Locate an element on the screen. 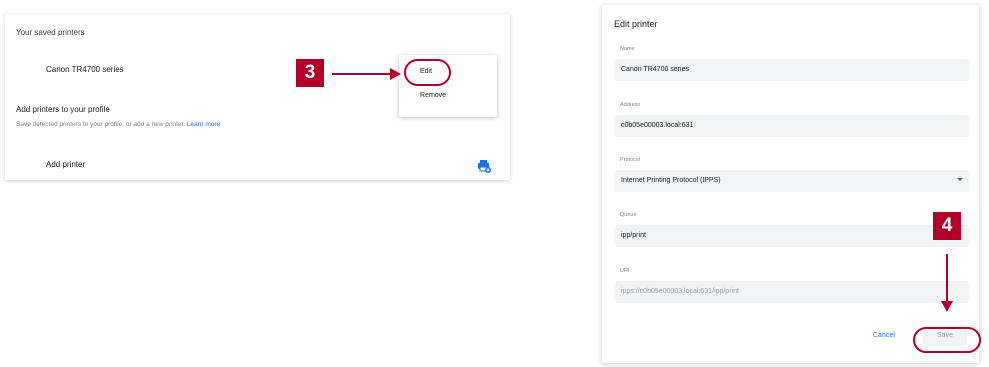 Image resolution: width=989 pixels, height=367 pixels. protocol-value: Internet Printing Protocol (IPPS) is located at coordinates (671, 180).